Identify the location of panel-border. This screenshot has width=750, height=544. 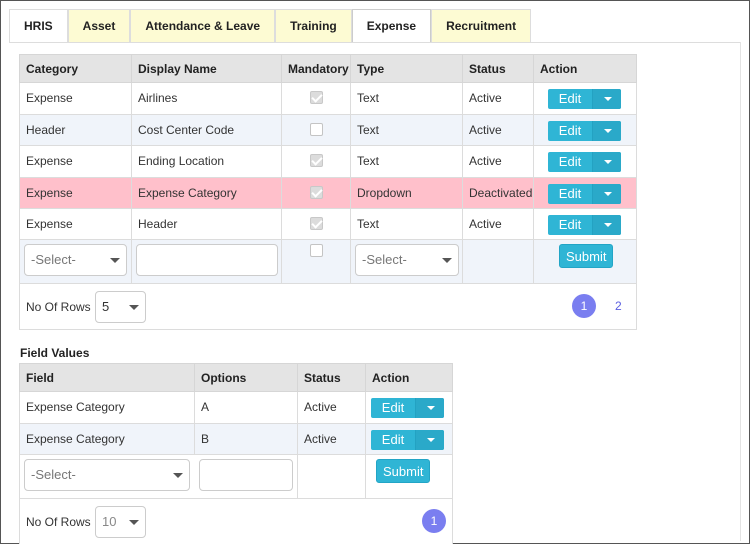
(740, 291).